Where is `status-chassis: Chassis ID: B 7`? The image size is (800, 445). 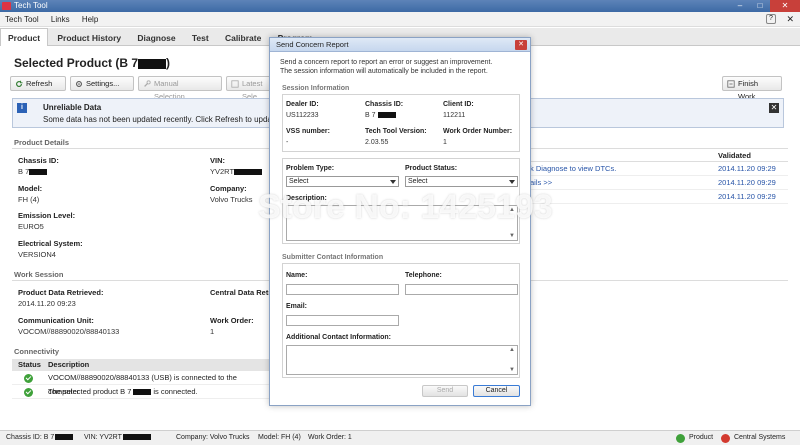
status-chassis: Chassis ID: B 7 is located at coordinates (40, 438).